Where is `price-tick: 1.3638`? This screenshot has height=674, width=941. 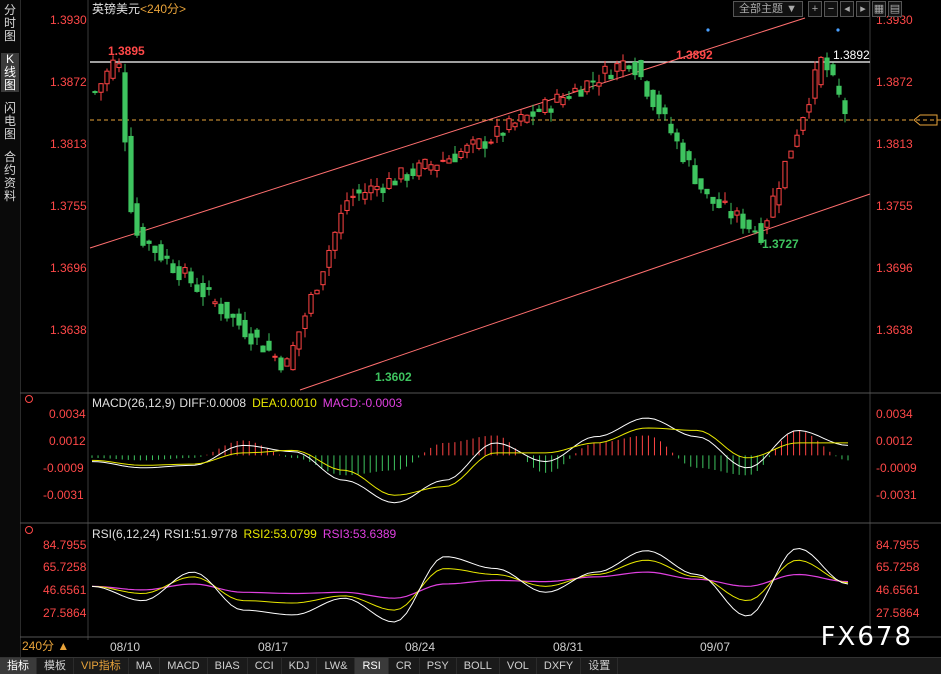
price-tick: 1.3638 is located at coordinates (68, 330).